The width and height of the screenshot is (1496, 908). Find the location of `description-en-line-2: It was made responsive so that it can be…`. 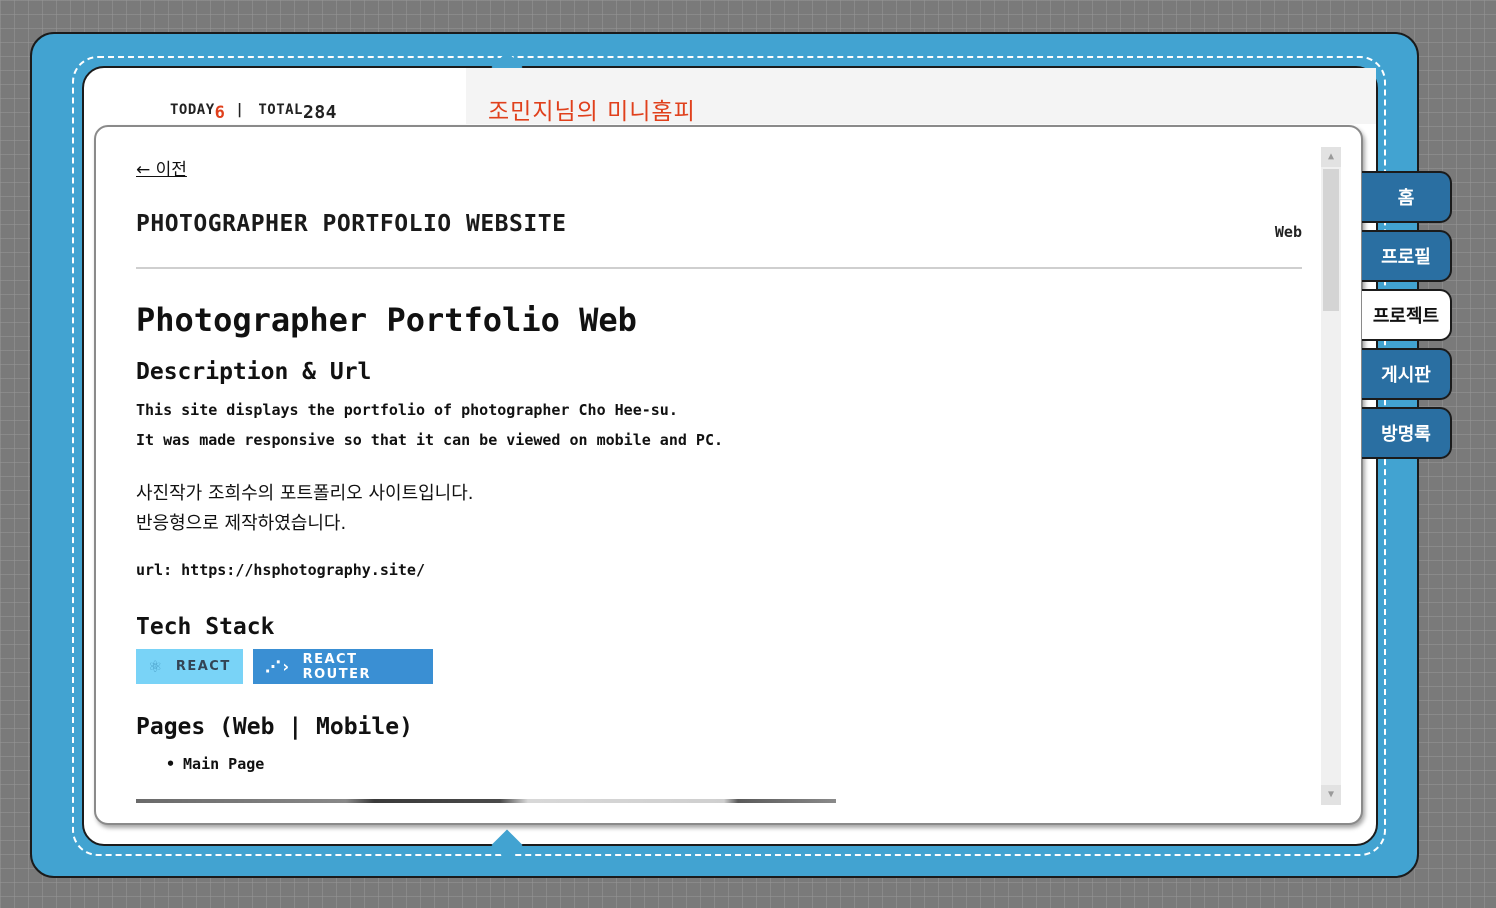

description-en-line-2: It was made responsive so that it can be… is located at coordinates (429, 440).